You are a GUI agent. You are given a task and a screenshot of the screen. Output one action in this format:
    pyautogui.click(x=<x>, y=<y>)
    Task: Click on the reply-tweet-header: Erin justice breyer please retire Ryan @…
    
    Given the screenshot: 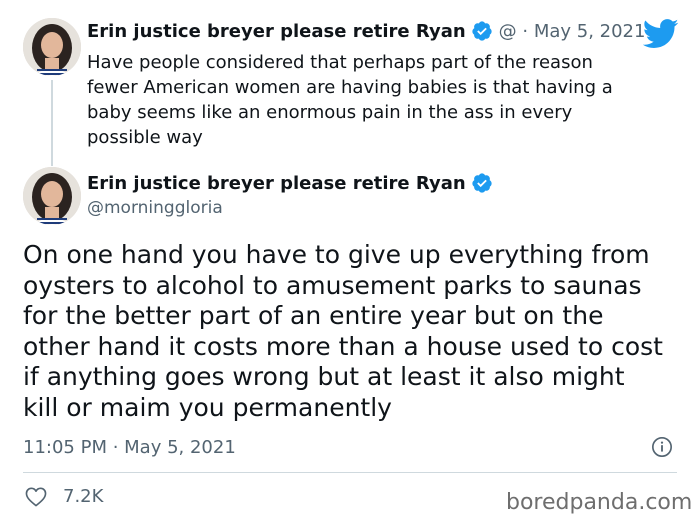 What is the action you would take?
    pyautogui.click(x=366, y=31)
    